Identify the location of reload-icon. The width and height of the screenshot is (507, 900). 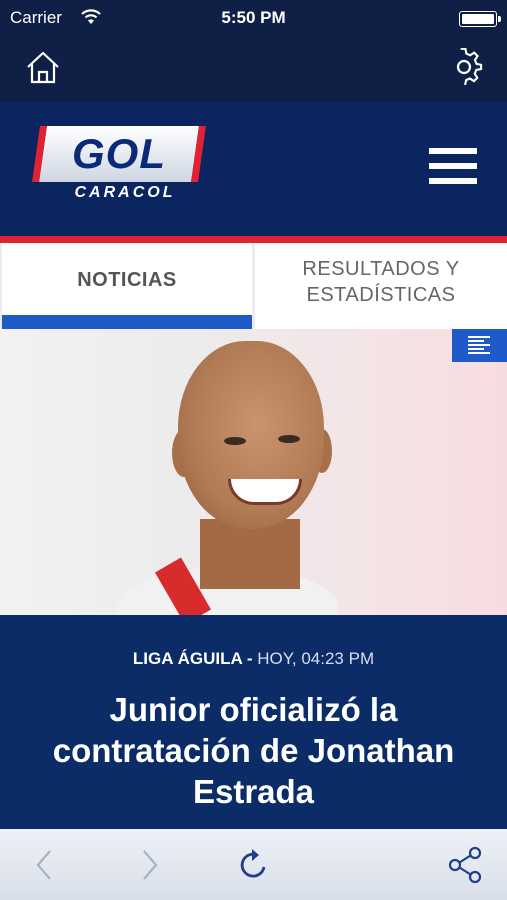
(254, 865).